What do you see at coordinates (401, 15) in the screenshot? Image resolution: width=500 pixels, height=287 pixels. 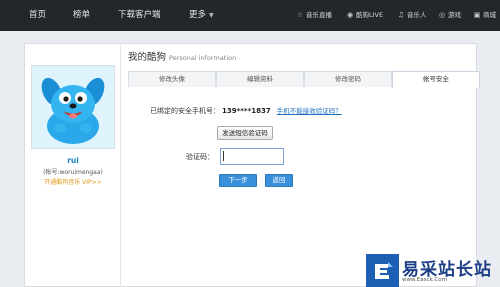 I see `headphones-icon: ♫` at bounding box center [401, 15].